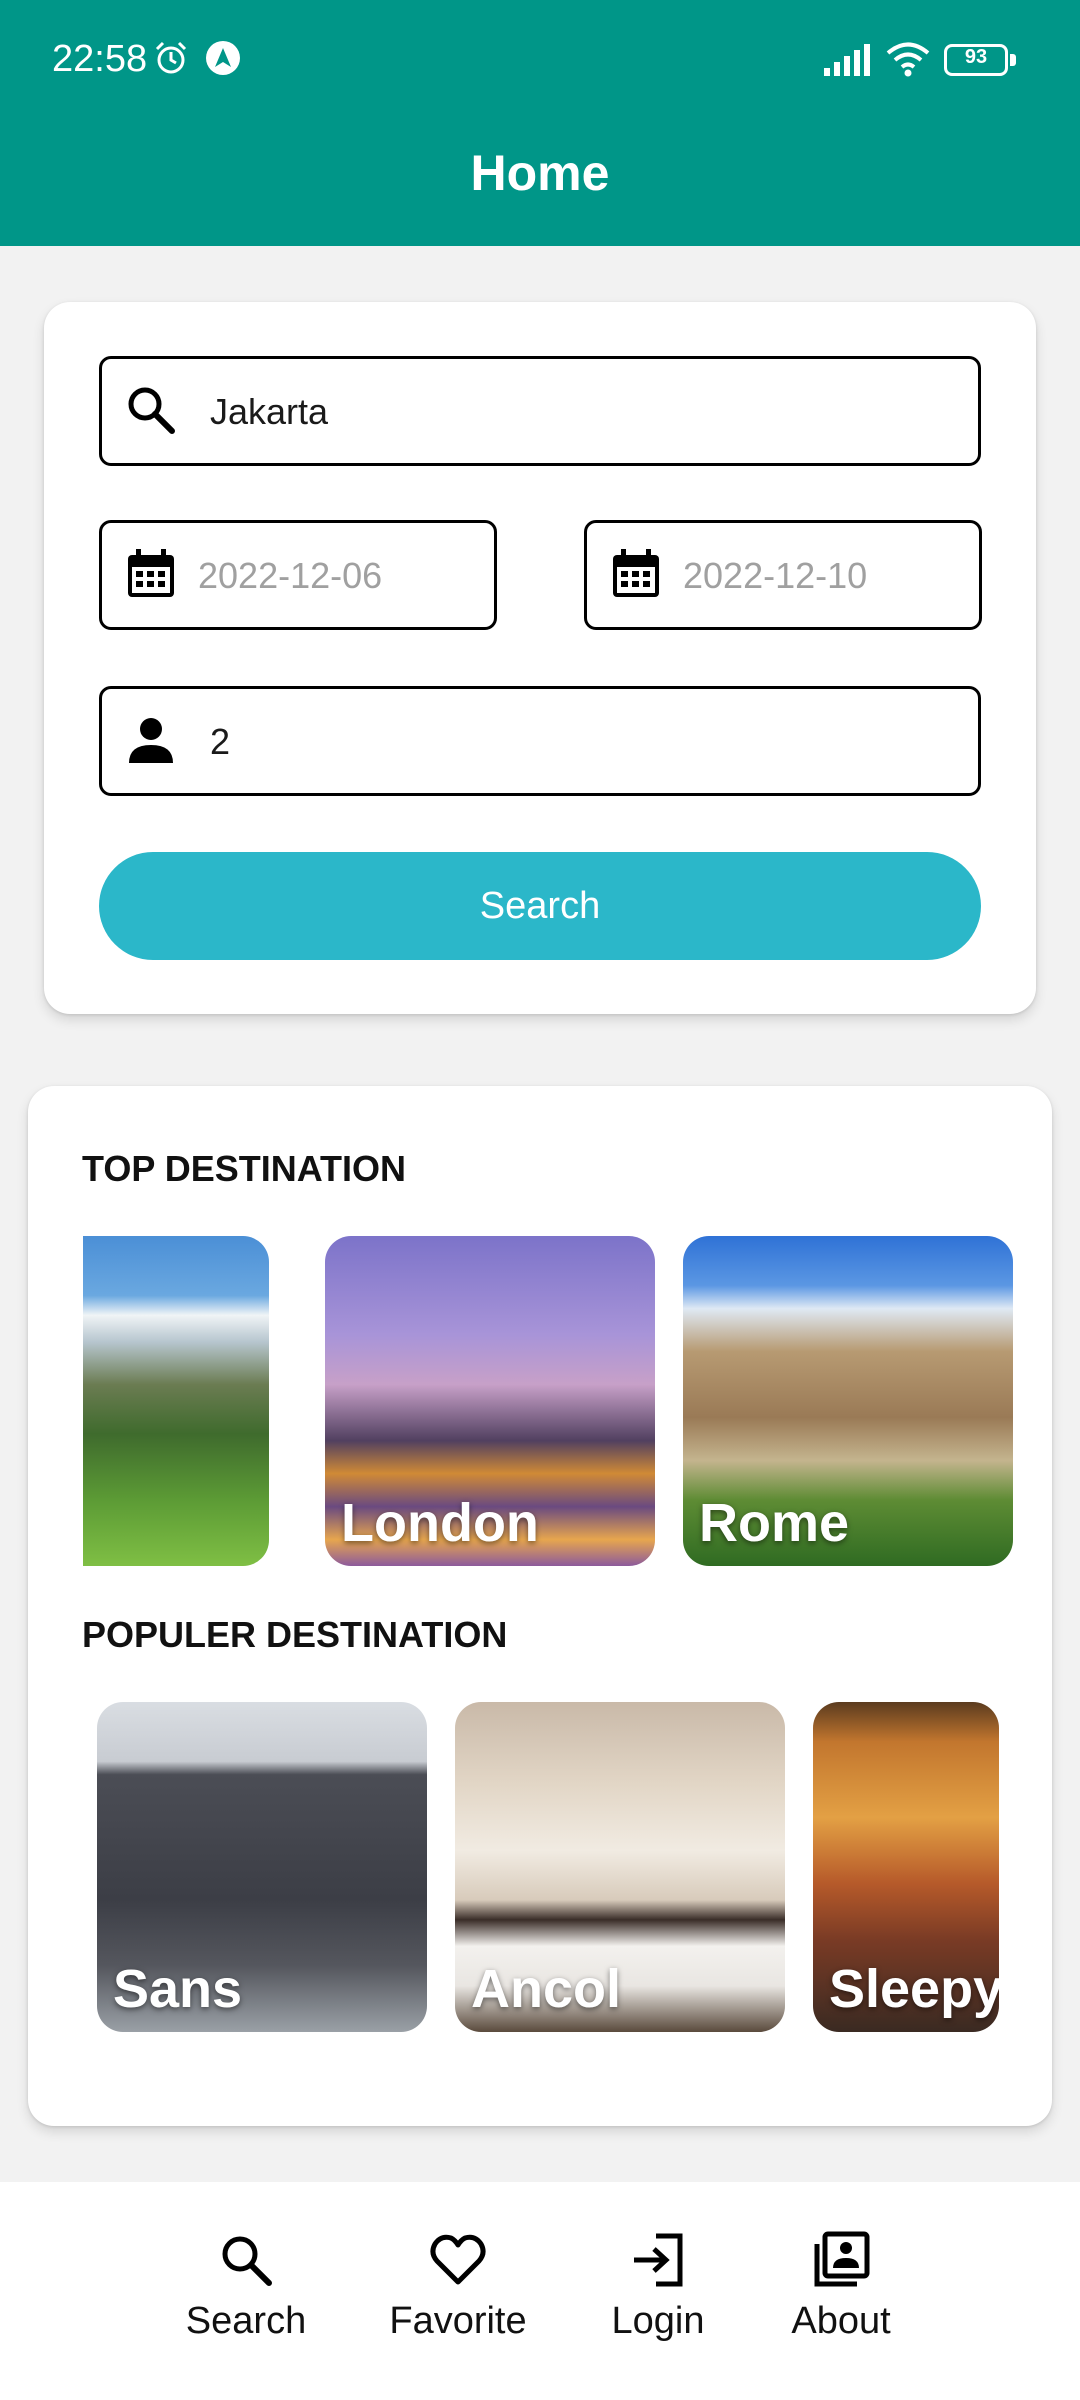 The height and width of the screenshot is (2400, 1080). What do you see at coordinates (908, 59) in the screenshot?
I see `wifi-icon` at bounding box center [908, 59].